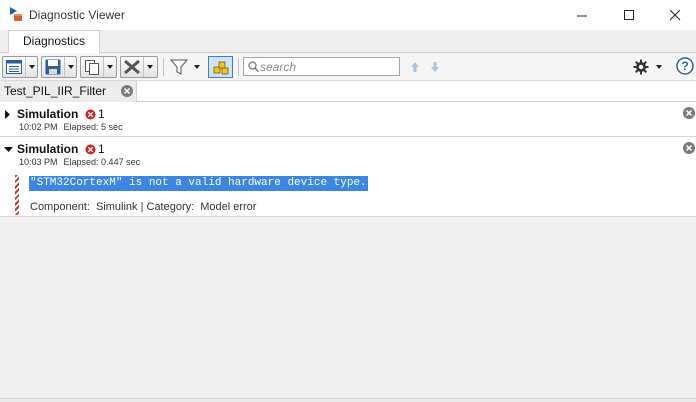 The height and width of the screenshot is (402, 696). I want to click on save-icon, so click(53, 67).